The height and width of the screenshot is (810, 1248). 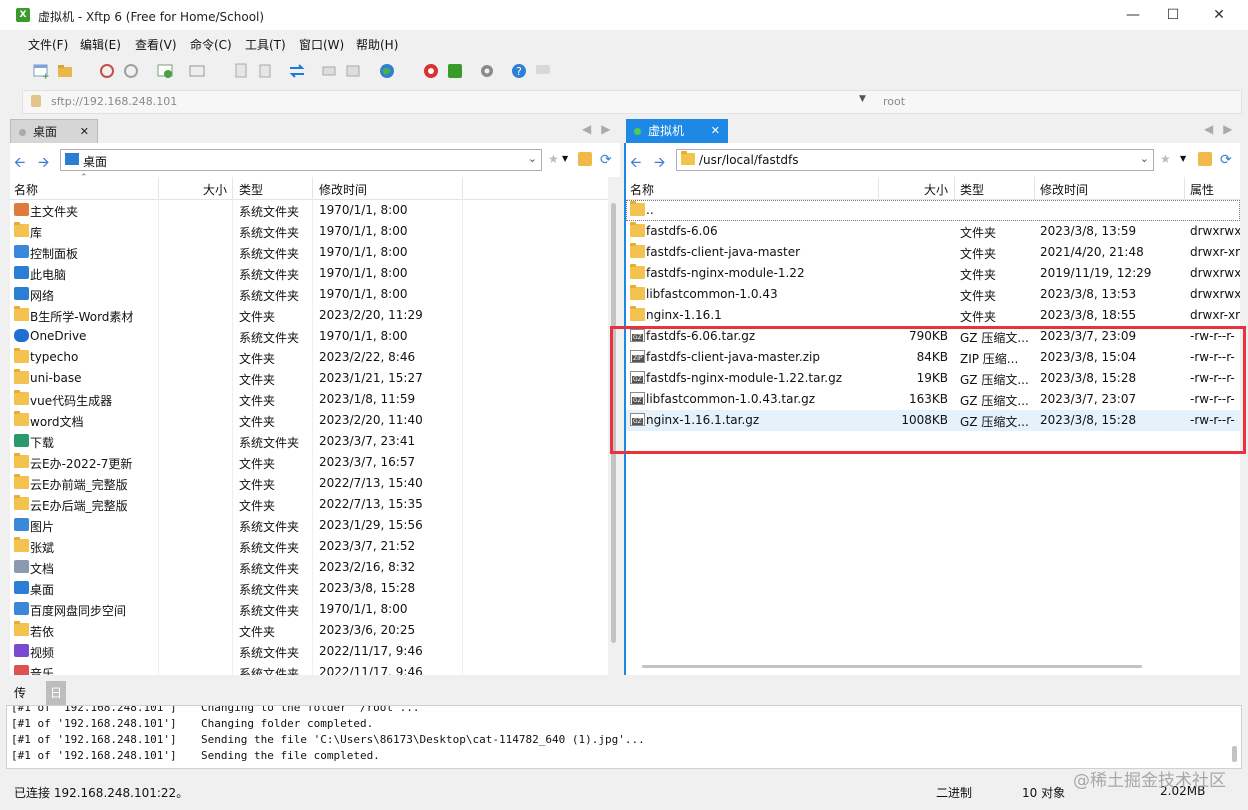 I want to click on menu-help: 帮助(H), so click(x=377, y=44).